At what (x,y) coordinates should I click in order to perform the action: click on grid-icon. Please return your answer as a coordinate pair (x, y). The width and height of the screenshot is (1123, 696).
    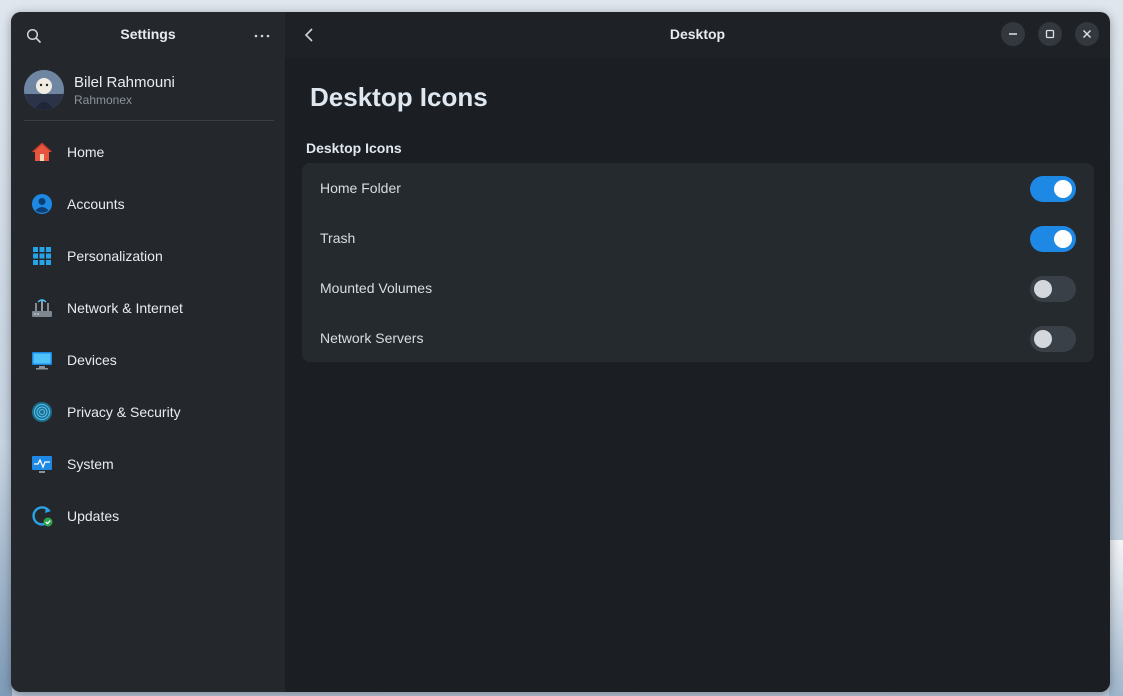
    Looking at the image, I should click on (42, 256).